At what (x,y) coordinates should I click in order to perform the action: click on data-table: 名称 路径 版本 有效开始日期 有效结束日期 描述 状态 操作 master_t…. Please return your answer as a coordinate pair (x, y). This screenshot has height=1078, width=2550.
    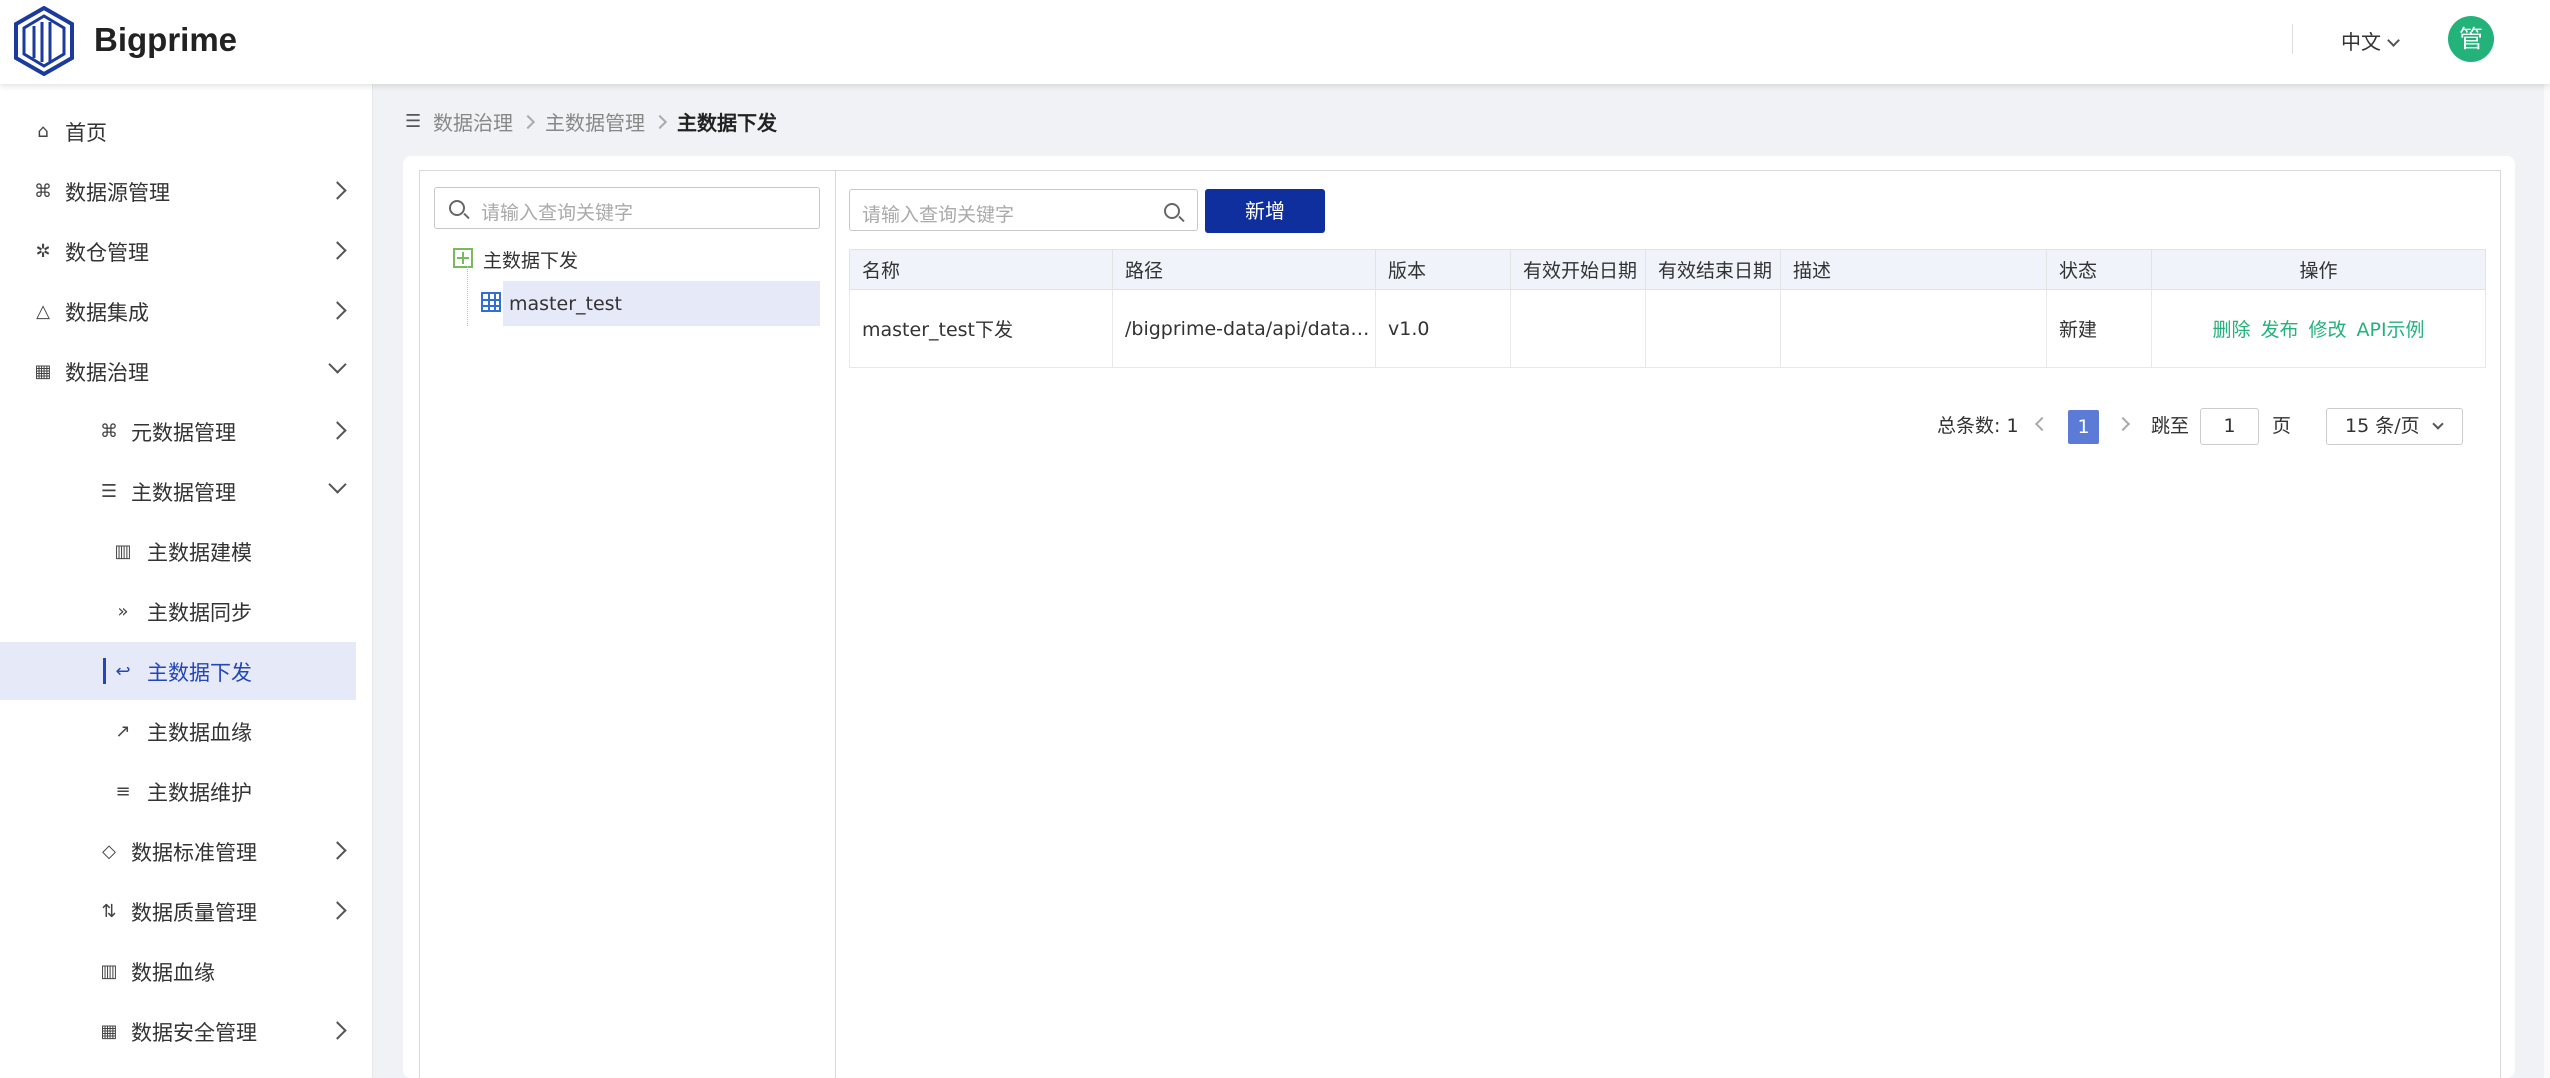
    Looking at the image, I should click on (1667, 308).